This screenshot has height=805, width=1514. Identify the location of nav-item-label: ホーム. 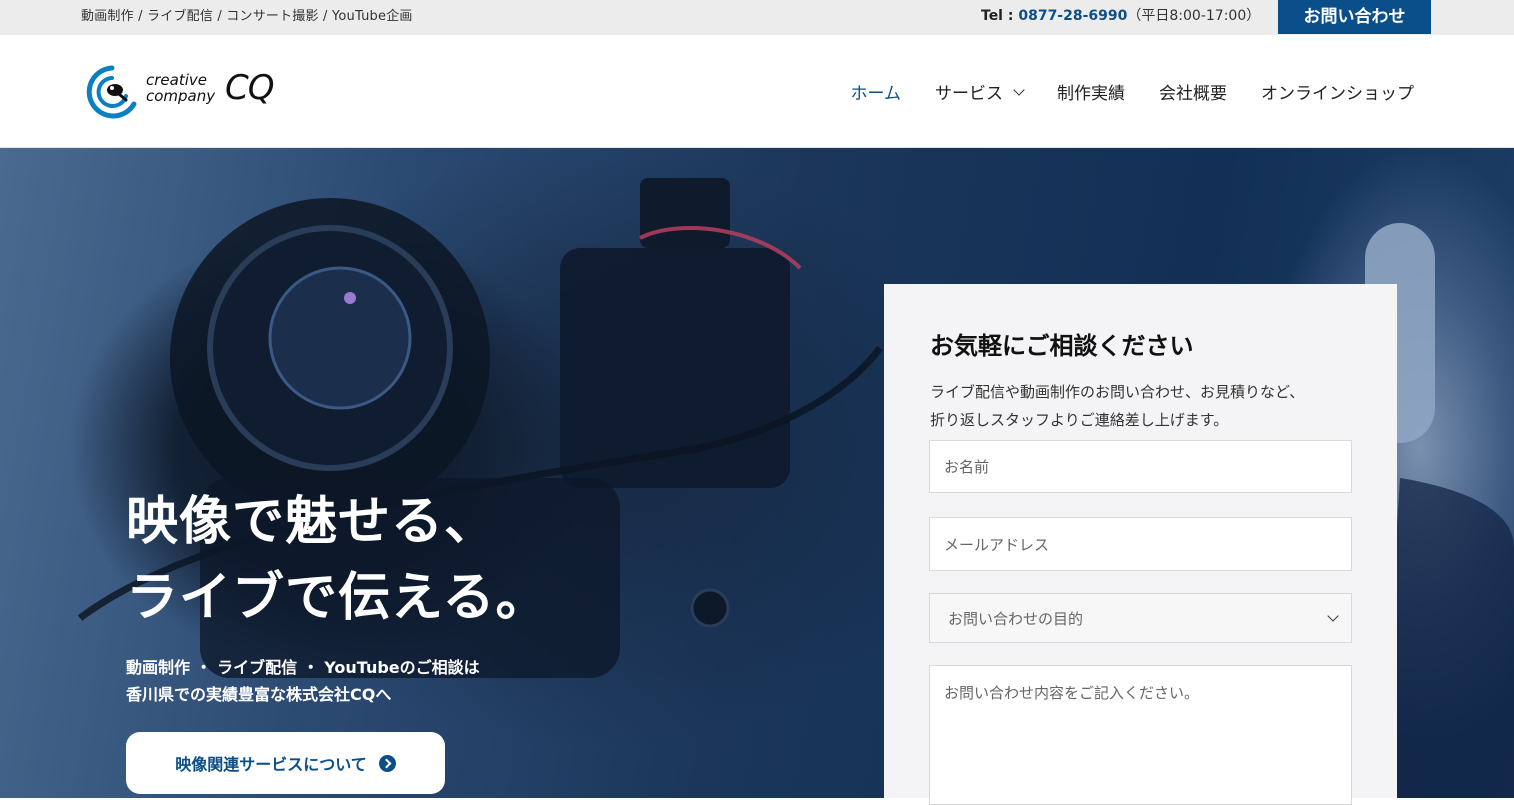
(876, 94).